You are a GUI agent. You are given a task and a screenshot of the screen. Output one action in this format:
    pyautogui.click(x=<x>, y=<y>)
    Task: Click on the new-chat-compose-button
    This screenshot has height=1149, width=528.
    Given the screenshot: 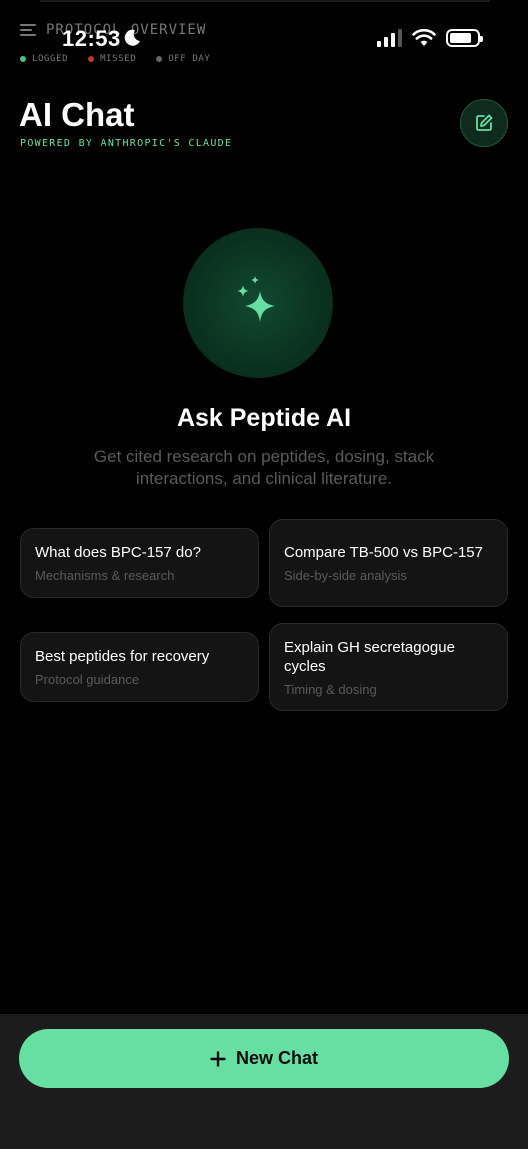 What is the action you would take?
    pyautogui.click(x=484, y=123)
    